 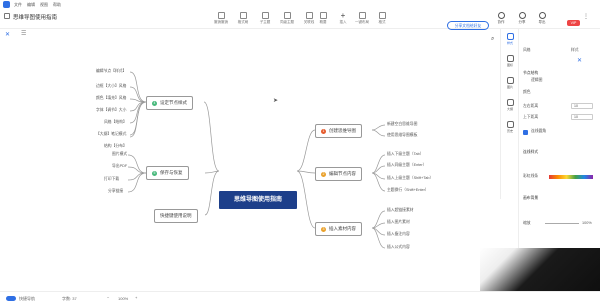 I want to click on zoom-in-icon: +, so click(x=136, y=297).